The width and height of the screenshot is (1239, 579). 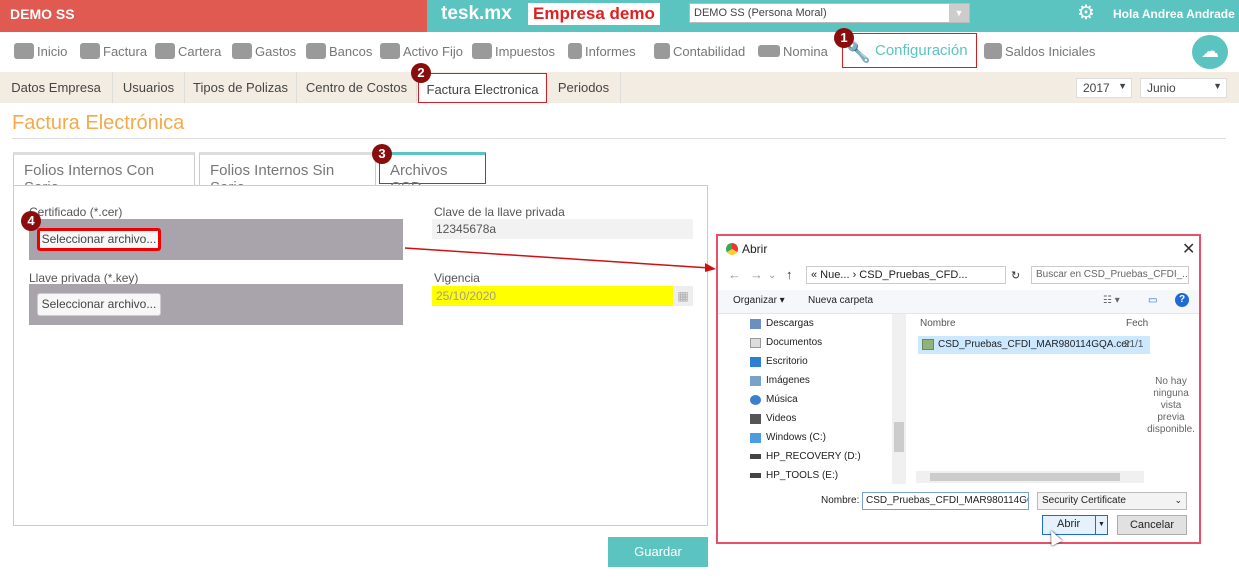 I want to click on close-icon: ✕, so click(x=1188, y=249).